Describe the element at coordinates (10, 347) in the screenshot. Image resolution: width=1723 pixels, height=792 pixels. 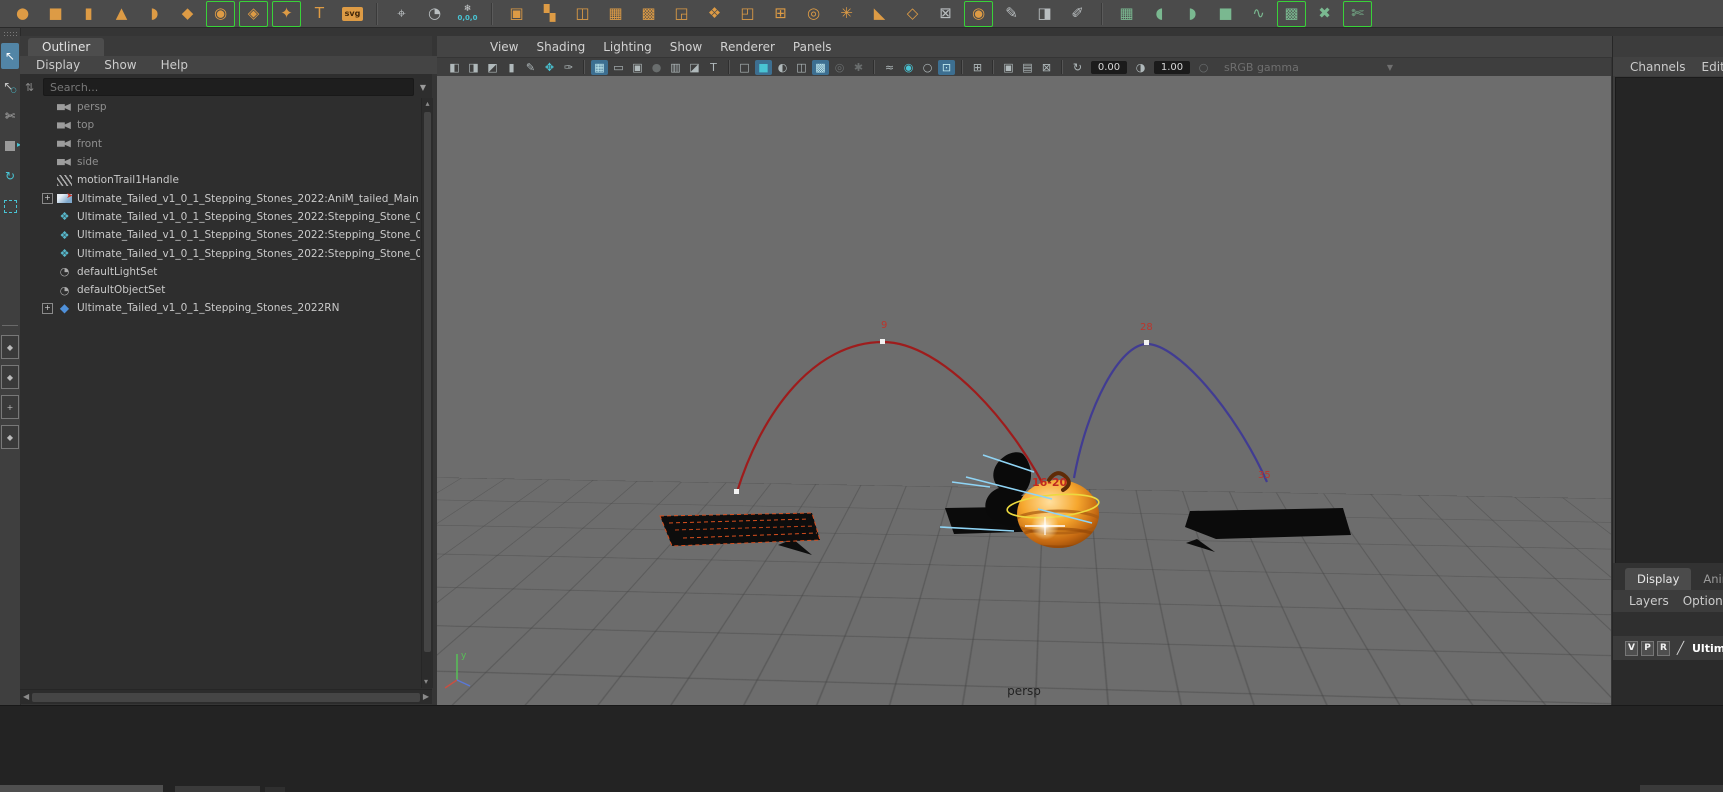
I see `layout-single-pane-button: ◆` at that location.